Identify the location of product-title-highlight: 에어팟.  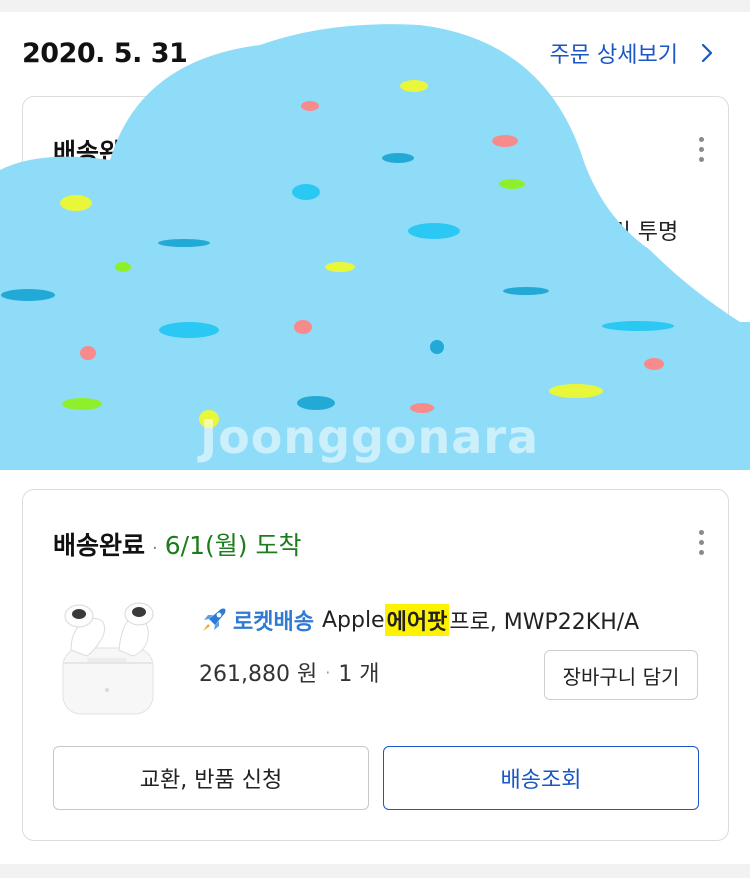
(417, 620).